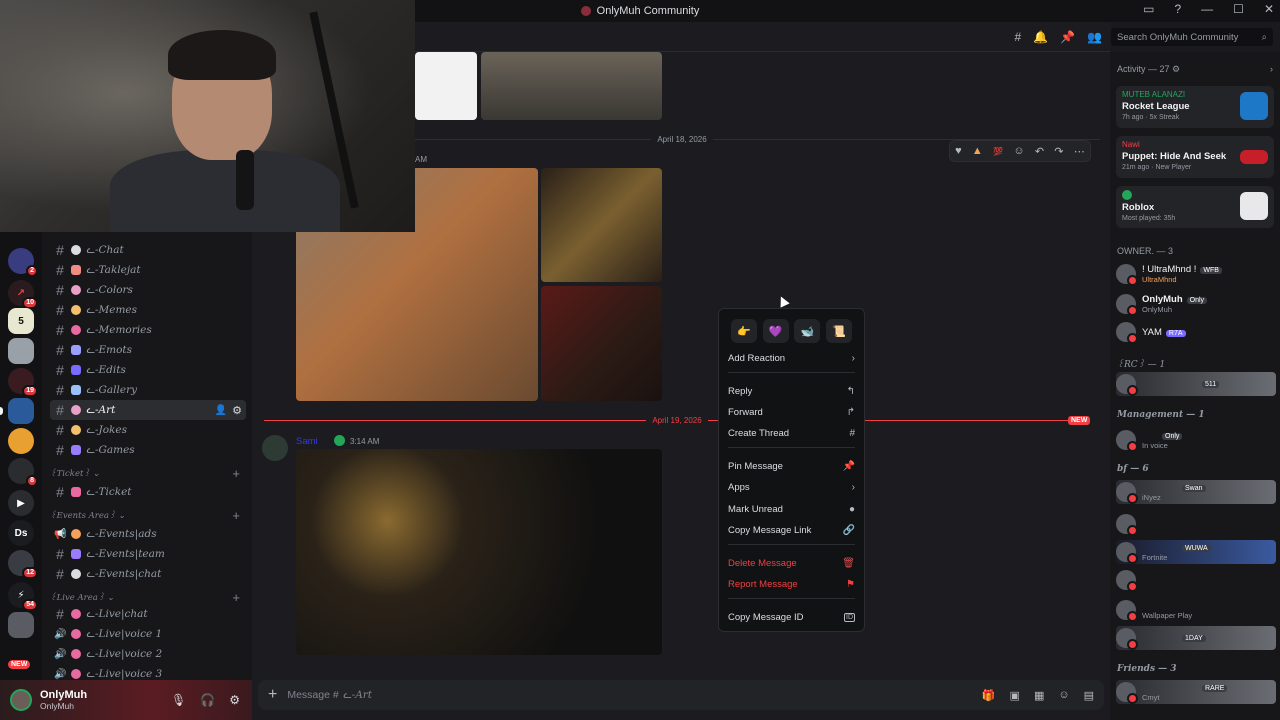 The width and height of the screenshot is (1280, 720). I want to click on server-icon: 2, so click(23, 262).